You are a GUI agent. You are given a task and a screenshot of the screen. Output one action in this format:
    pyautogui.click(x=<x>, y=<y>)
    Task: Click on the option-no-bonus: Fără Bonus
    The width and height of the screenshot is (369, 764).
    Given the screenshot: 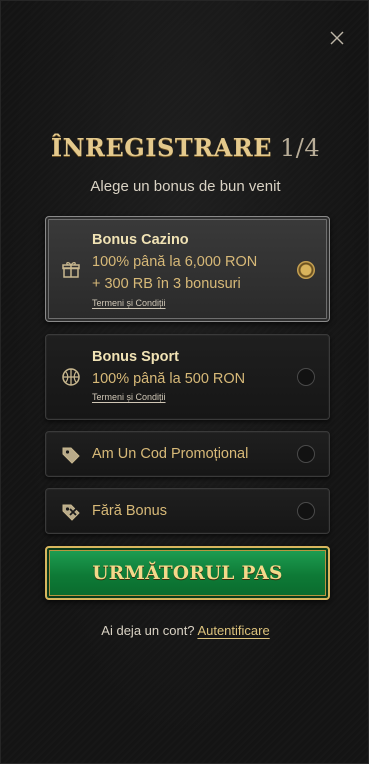 What is the action you would take?
    pyautogui.click(x=187, y=511)
    